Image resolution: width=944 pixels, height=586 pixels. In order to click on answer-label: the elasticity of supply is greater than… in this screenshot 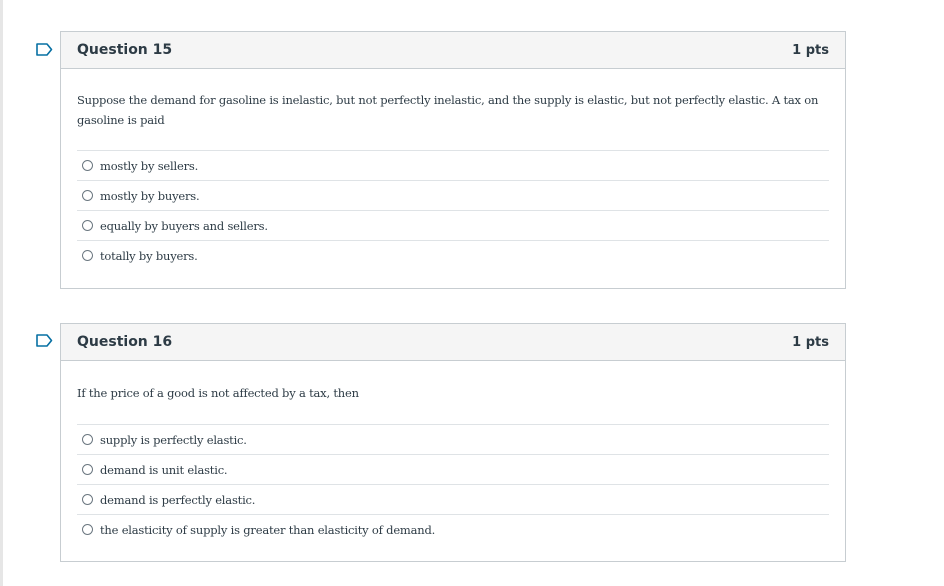, I will do `click(268, 529)`.